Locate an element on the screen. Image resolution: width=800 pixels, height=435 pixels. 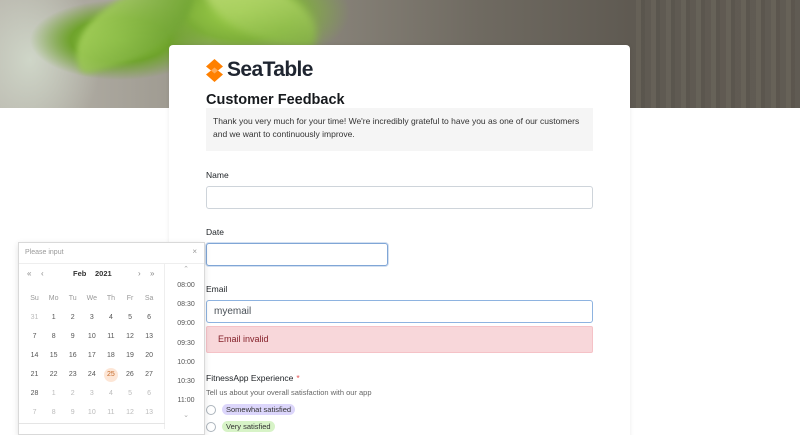
option-somewhat-satisfied: Somewhat satisfied is located at coordinates (251, 409).